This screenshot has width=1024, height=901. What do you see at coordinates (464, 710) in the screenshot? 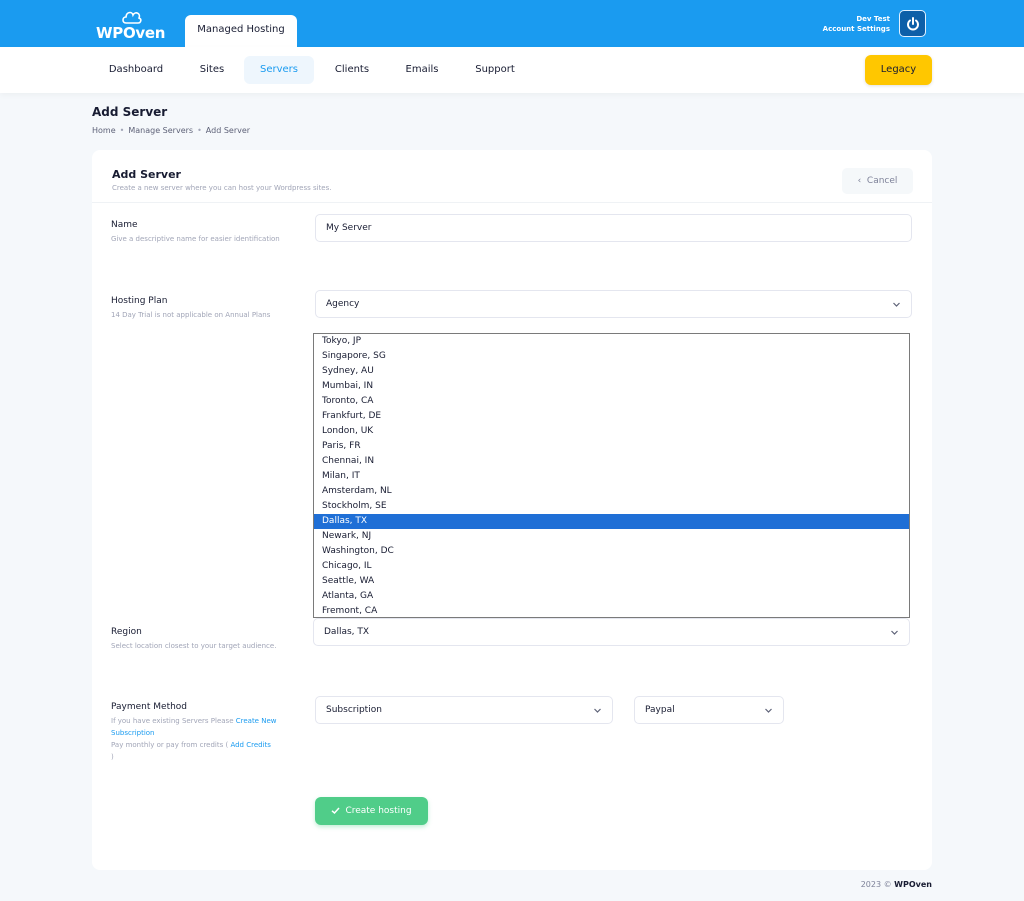
I see `payment-method-select: Subscription` at bounding box center [464, 710].